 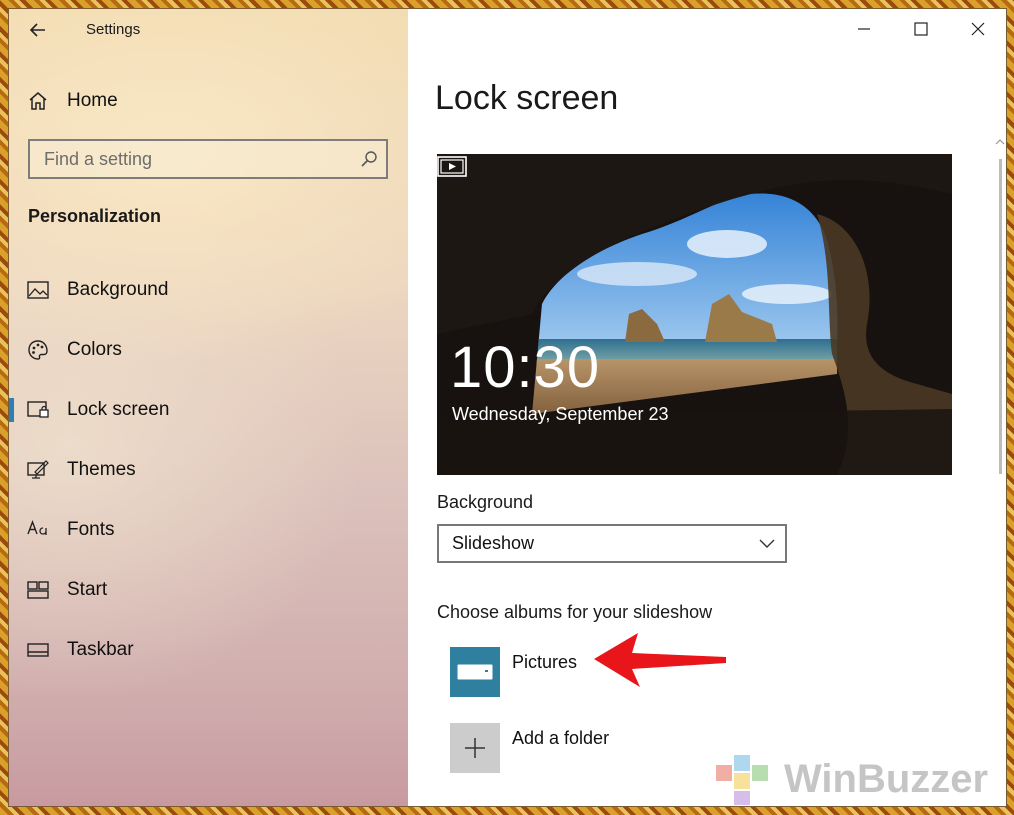 What do you see at coordinates (118, 289) in the screenshot?
I see `sidebar-item-label: Background` at bounding box center [118, 289].